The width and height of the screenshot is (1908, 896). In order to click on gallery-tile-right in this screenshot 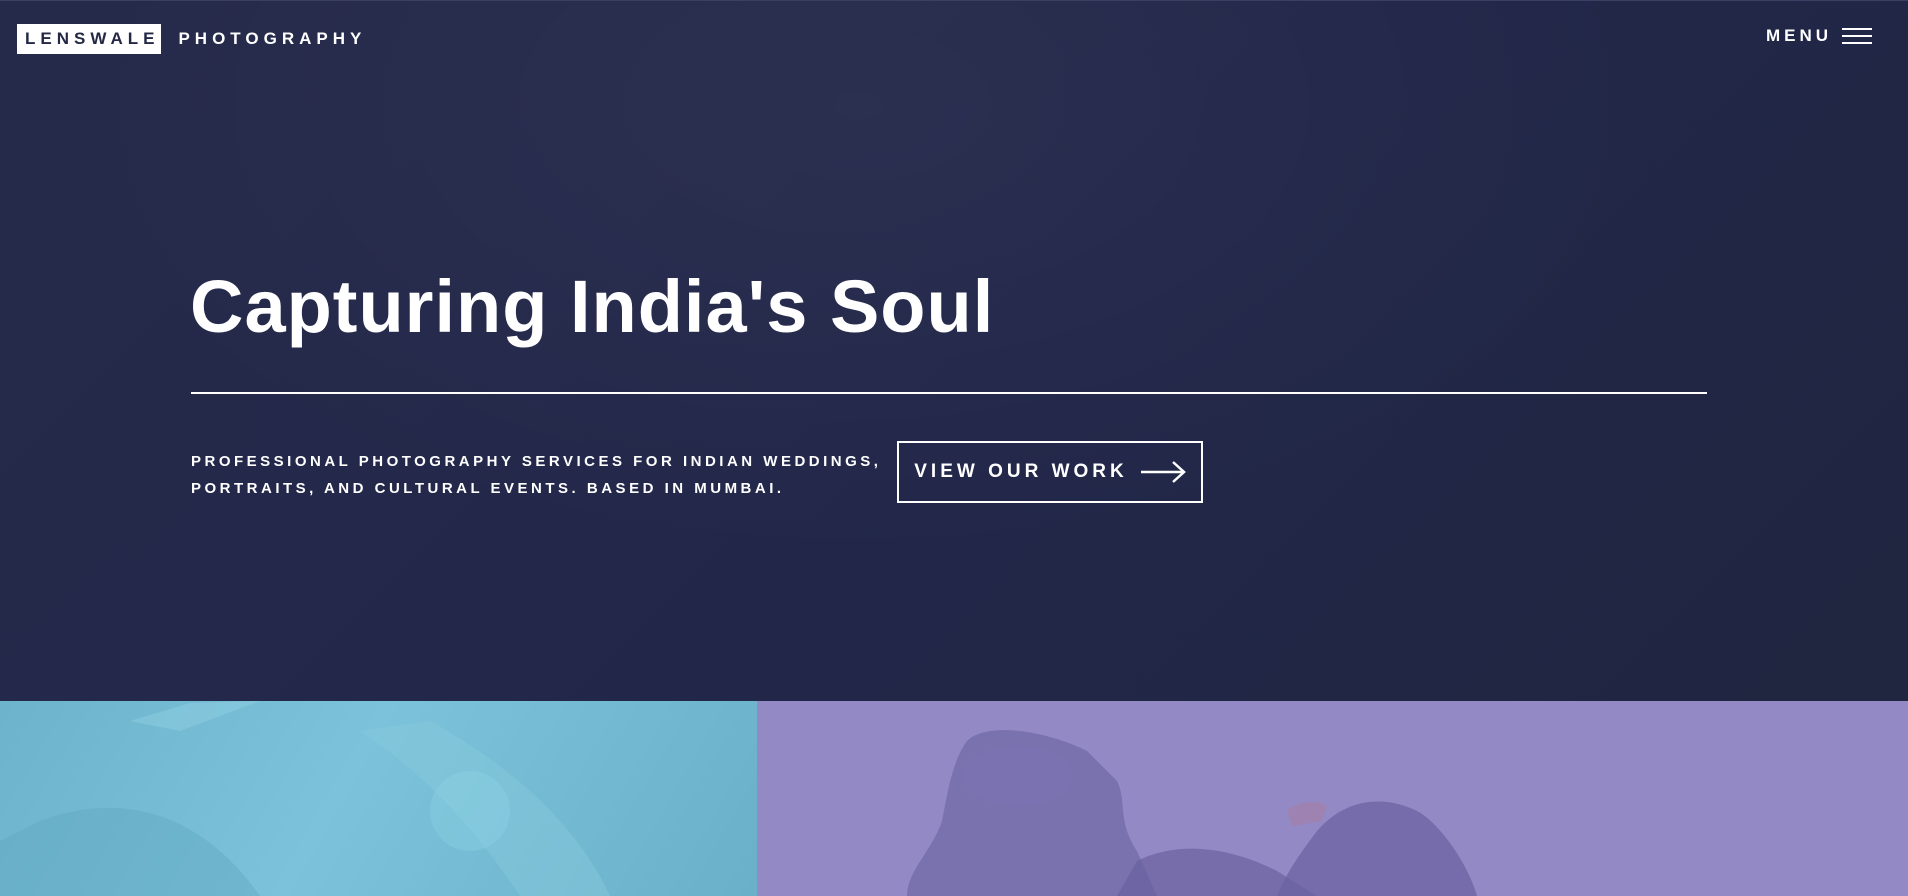, I will do `click(1332, 798)`.